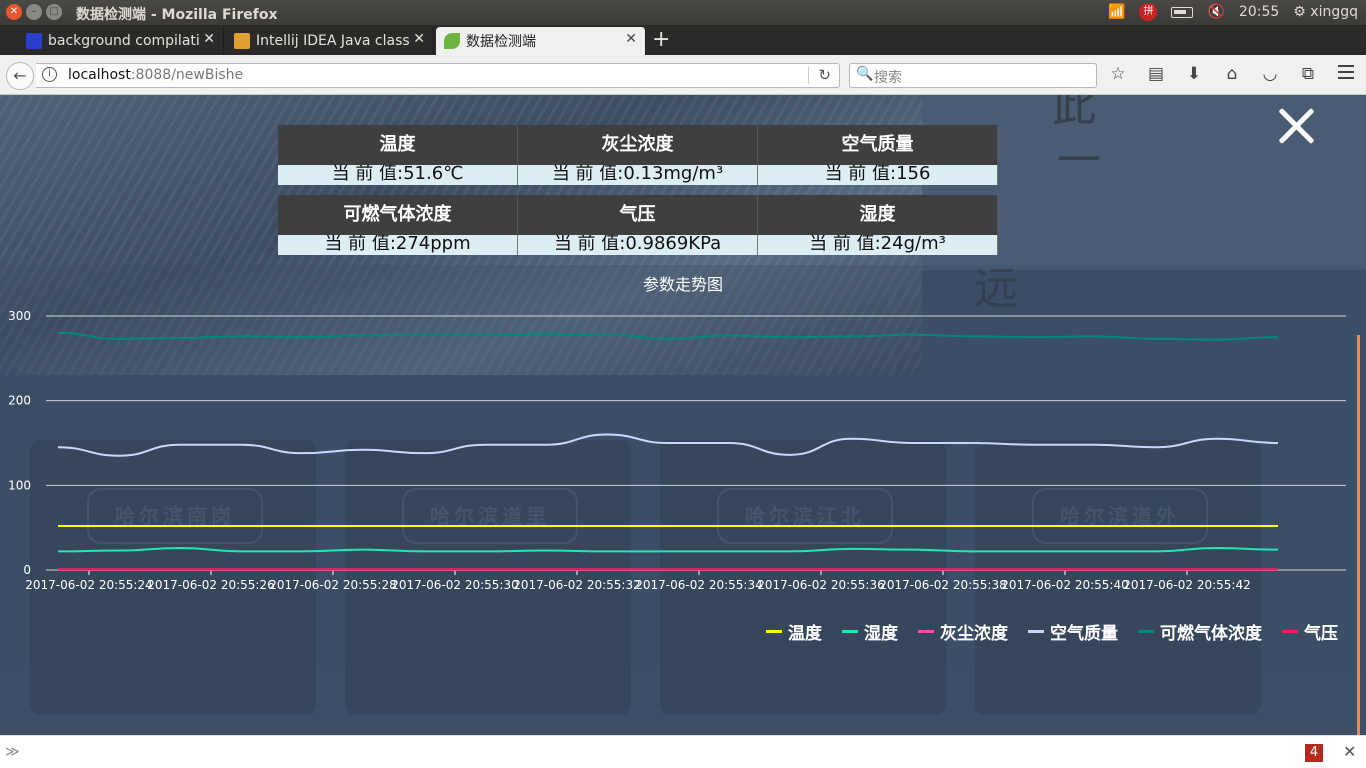  Describe the element at coordinates (1299, 12) in the screenshot. I see `gear-icon: ⚙` at that location.